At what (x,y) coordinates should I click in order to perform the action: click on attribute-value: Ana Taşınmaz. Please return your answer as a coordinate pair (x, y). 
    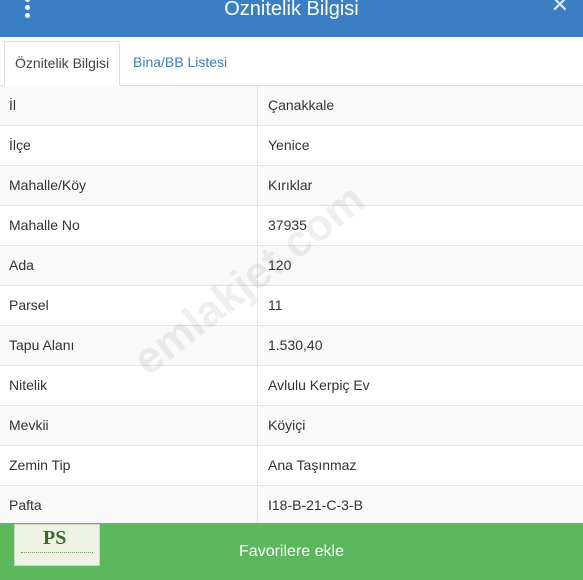
    Looking at the image, I should click on (312, 465).